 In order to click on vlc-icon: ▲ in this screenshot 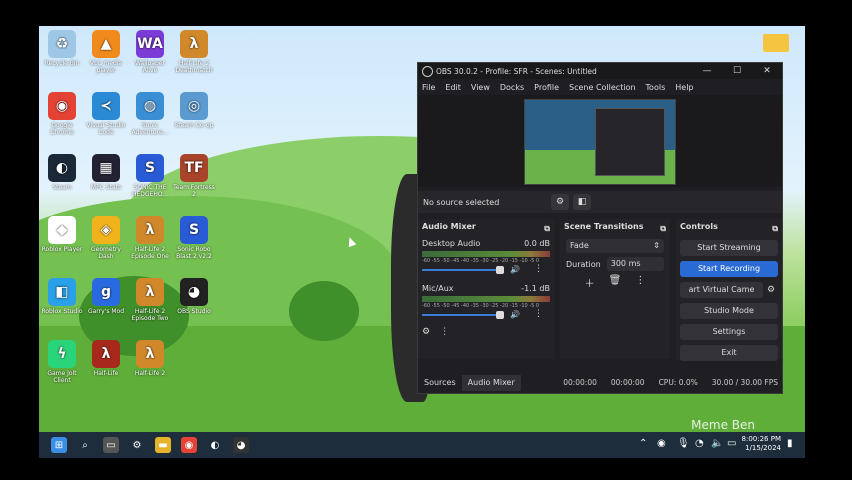, I will do `click(106, 44)`.